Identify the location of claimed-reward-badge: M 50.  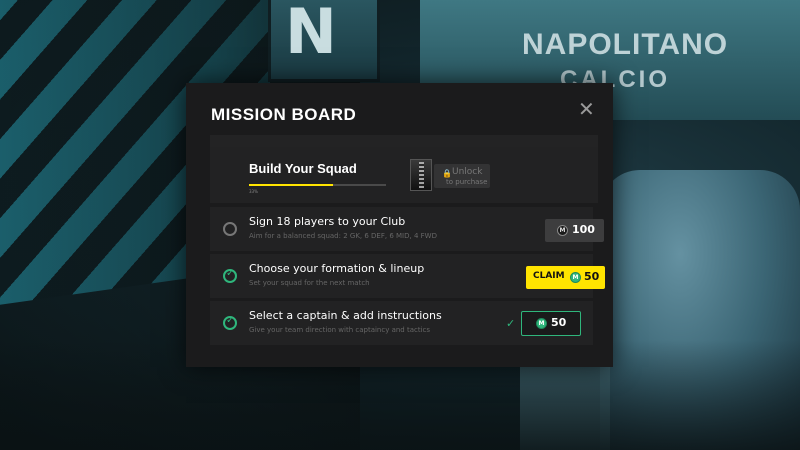
(551, 323).